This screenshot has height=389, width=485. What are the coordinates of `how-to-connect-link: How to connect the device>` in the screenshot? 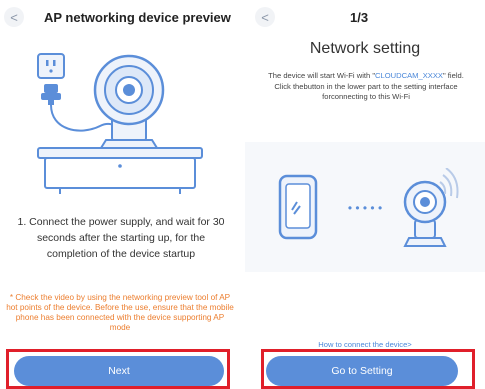 It's located at (365, 344).